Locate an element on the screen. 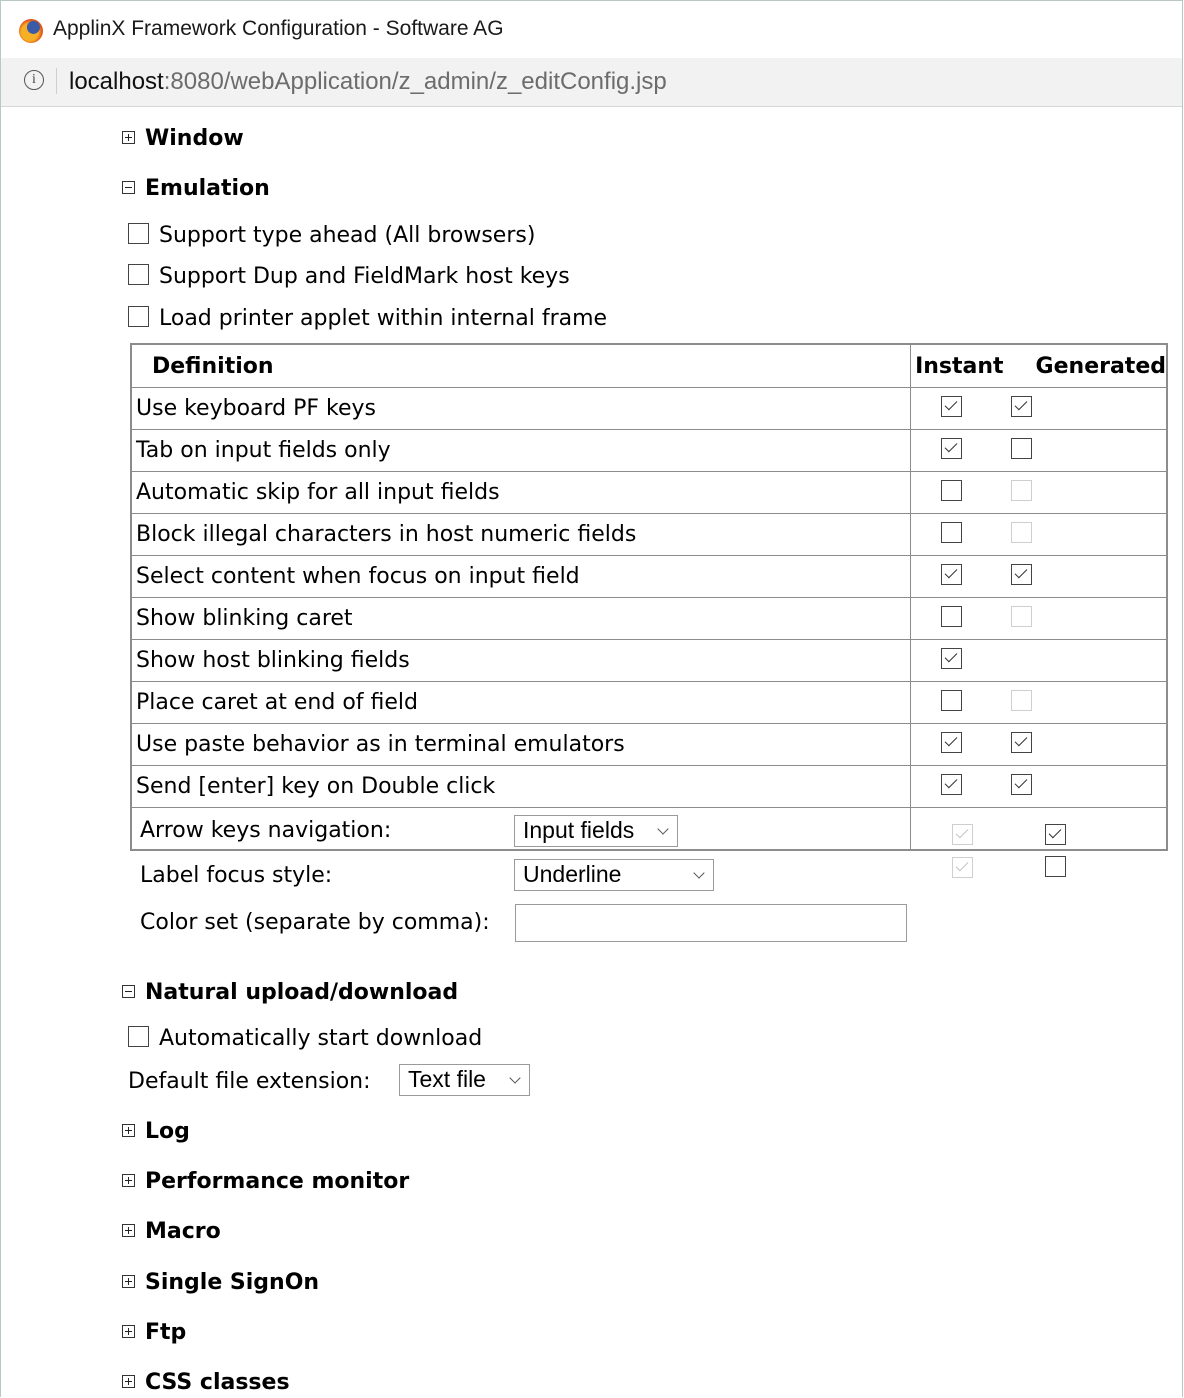 Image resolution: width=1184 pixels, height=1398 pixels. url-host: localhost is located at coordinates (116, 81).